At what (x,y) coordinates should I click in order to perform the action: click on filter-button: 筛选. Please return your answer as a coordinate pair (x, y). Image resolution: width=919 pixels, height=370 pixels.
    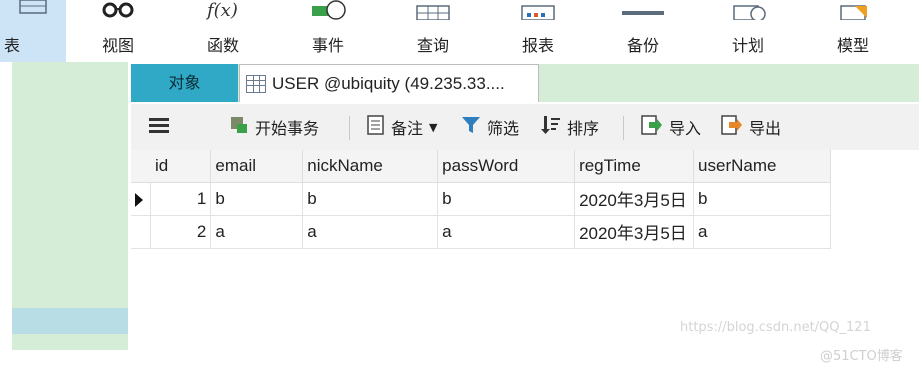
    Looking at the image, I should click on (490, 127).